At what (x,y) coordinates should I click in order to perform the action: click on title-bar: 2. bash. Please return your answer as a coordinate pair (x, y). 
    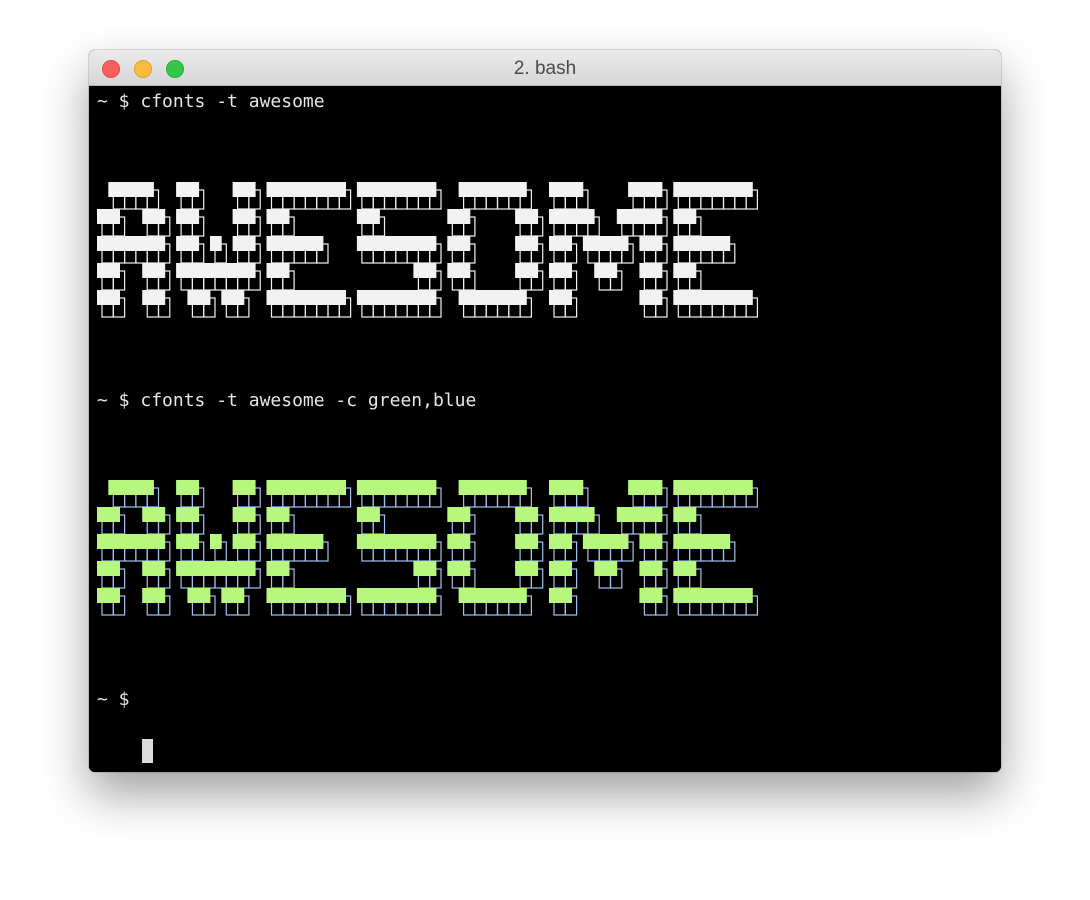
    Looking at the image, I should click on (545, 68).